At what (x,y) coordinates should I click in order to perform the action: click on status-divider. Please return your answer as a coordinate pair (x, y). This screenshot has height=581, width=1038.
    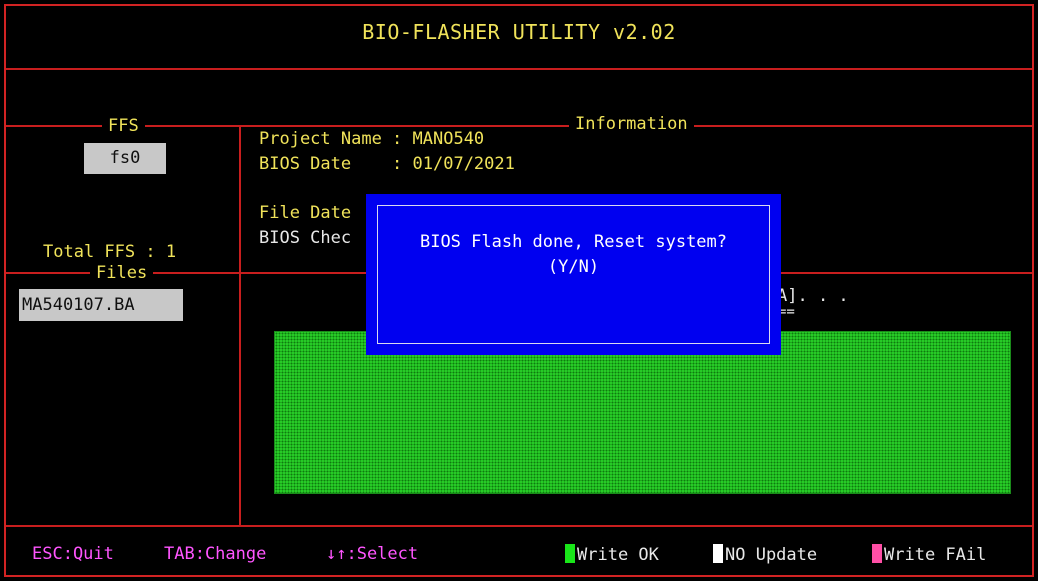
    Looking at the image, I should click on (519, 526).